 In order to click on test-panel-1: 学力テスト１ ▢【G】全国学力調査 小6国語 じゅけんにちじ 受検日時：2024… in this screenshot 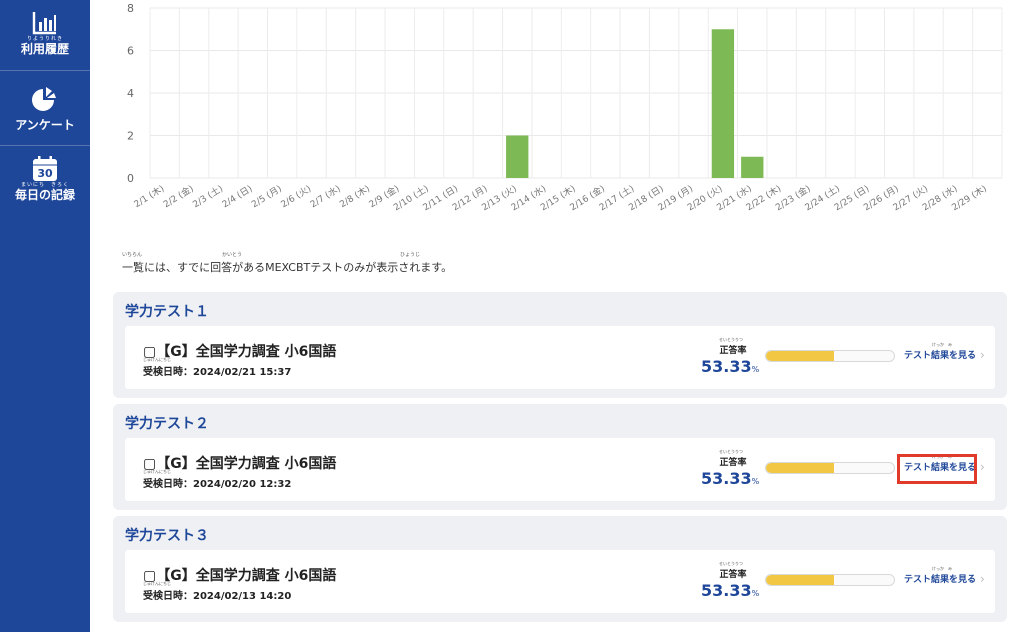, I will do `click(560, 345)`.